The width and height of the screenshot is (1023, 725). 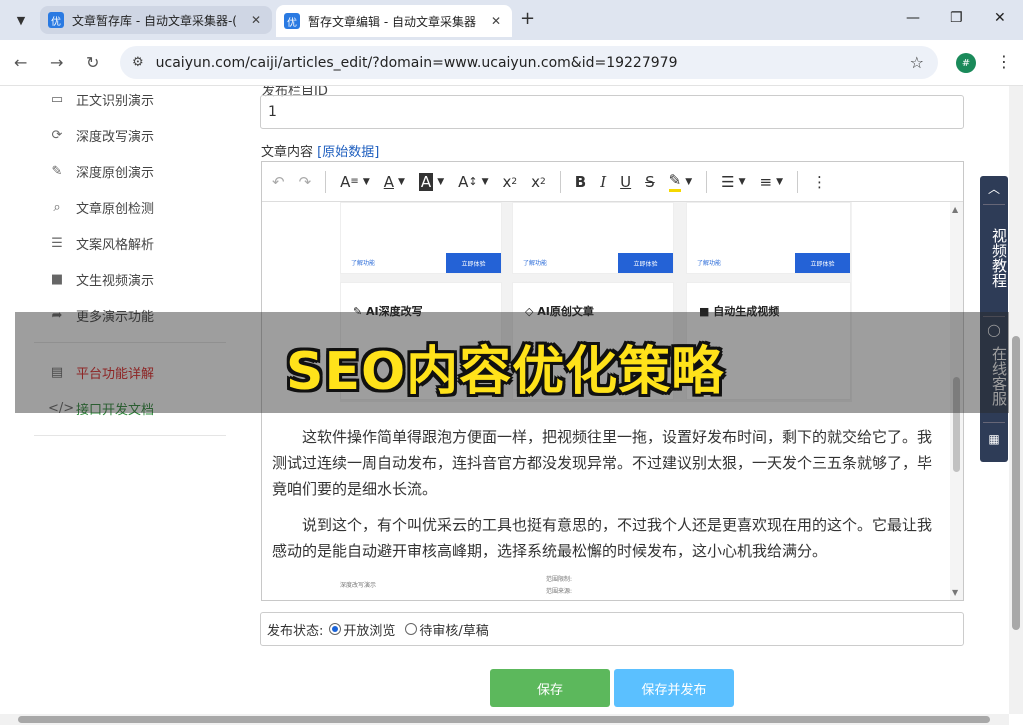 I want to click on sidebar-item-originality-check: ⌕ 文章原创检测, so click(x=101, y=207).